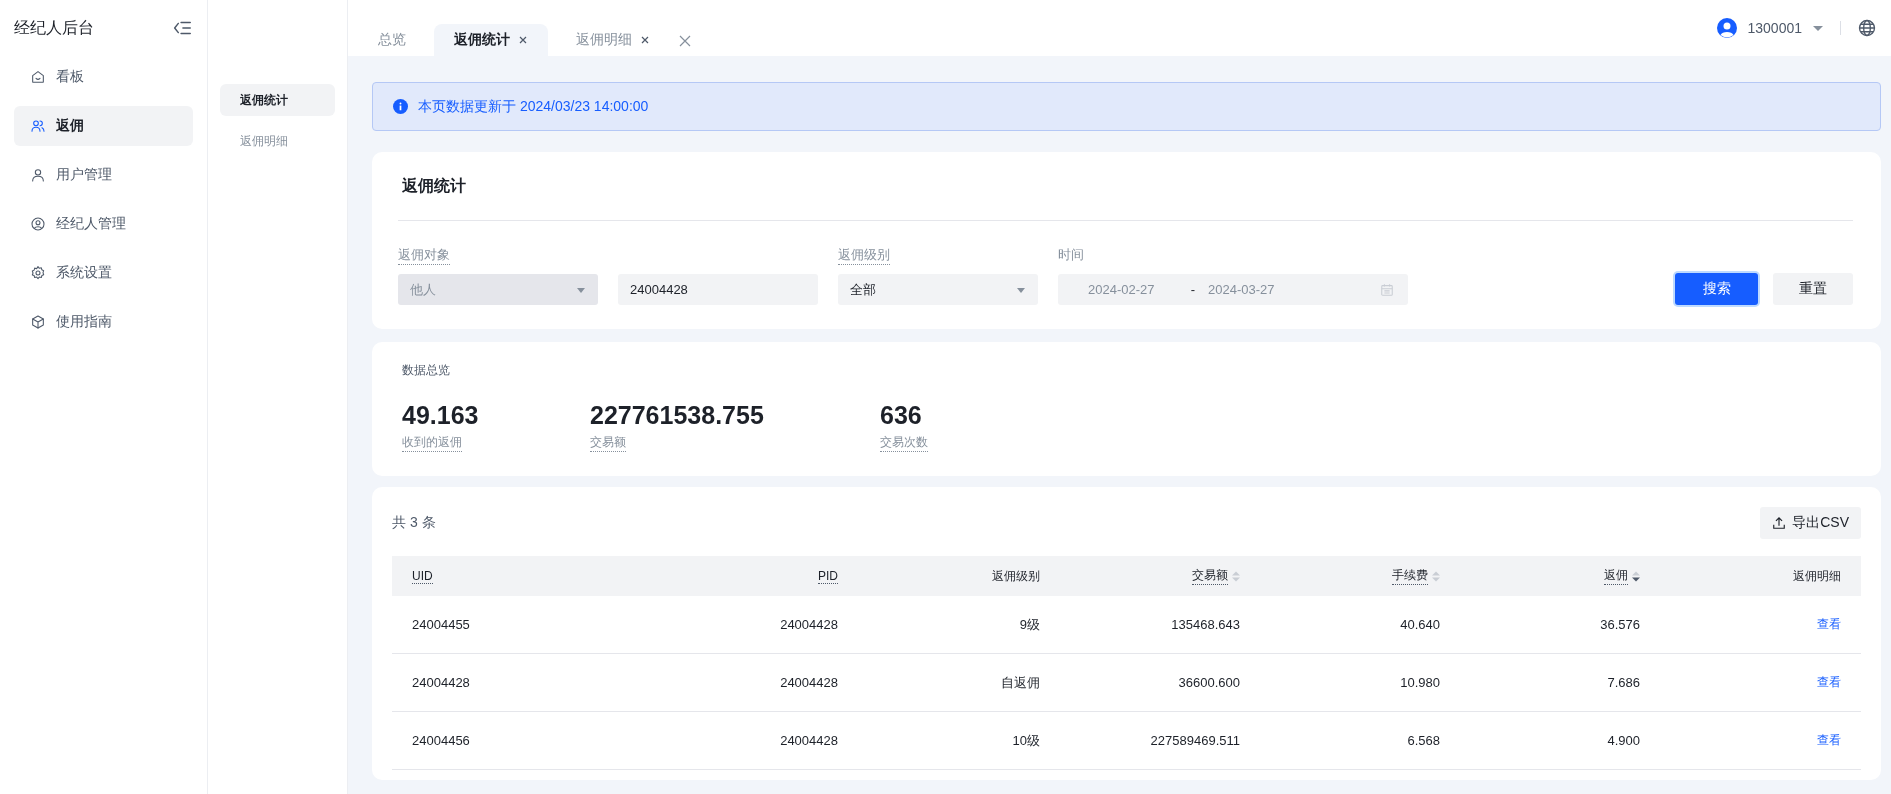 This screenshot has height=794, width=1891. Describe the element at coordinates (901, 415) in the screenshot. I see `stat-value: 636` at that location.